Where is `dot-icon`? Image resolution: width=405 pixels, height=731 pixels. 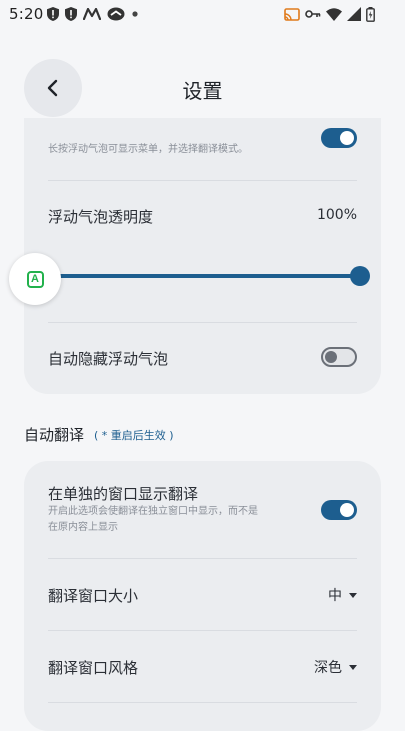
dot-icon is located at coordinates (135, 14).